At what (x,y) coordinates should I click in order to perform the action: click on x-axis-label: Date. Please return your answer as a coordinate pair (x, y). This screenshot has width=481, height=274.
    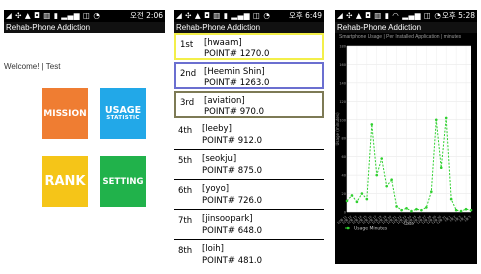
    Looking at the image, I should click on (409, 223).